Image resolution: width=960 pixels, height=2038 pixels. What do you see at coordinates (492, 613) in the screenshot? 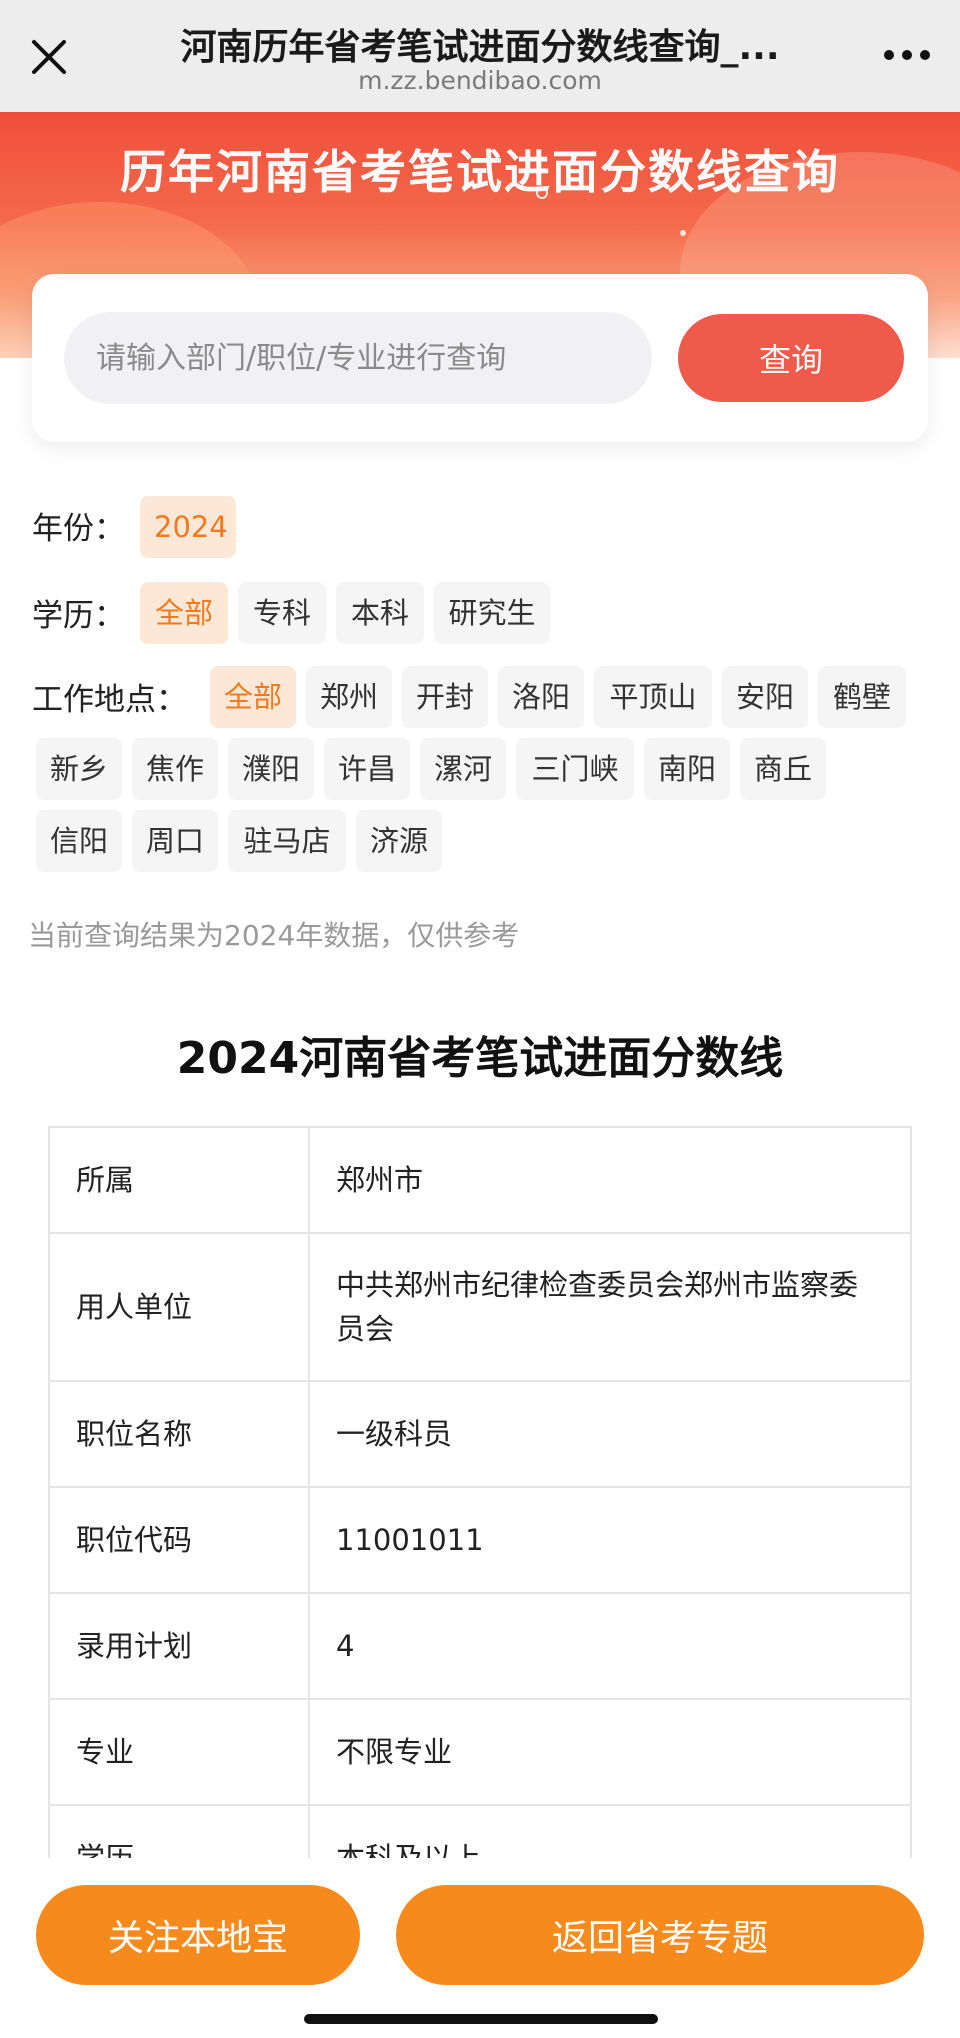
I see `education-option-graduate: 研究生` at bounding box center [492, 613].